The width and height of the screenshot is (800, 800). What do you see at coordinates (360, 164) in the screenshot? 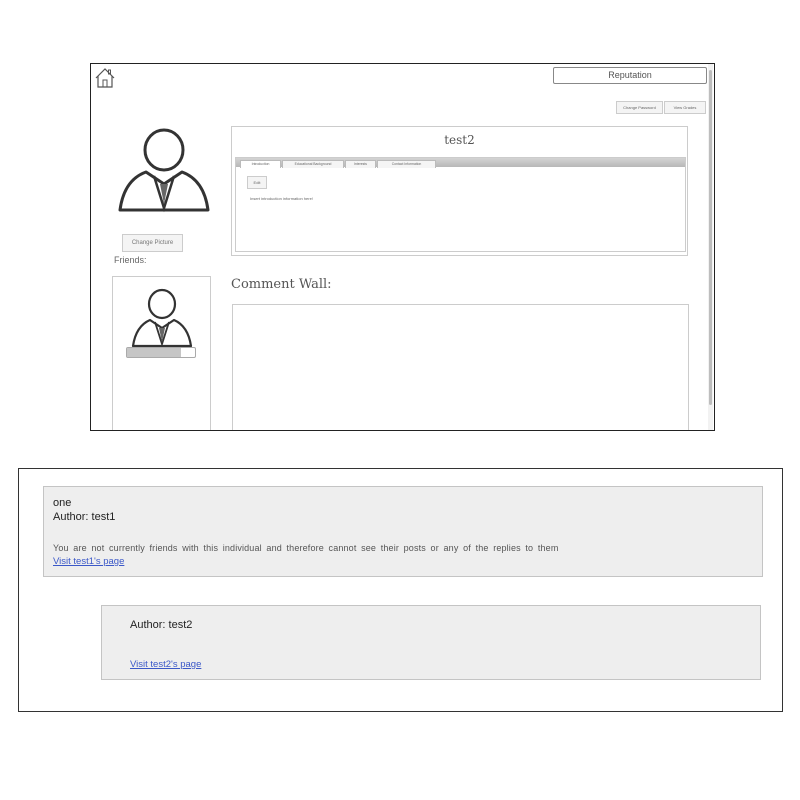
I see `tab-interests: Interests` at bounding box center [360, 164].